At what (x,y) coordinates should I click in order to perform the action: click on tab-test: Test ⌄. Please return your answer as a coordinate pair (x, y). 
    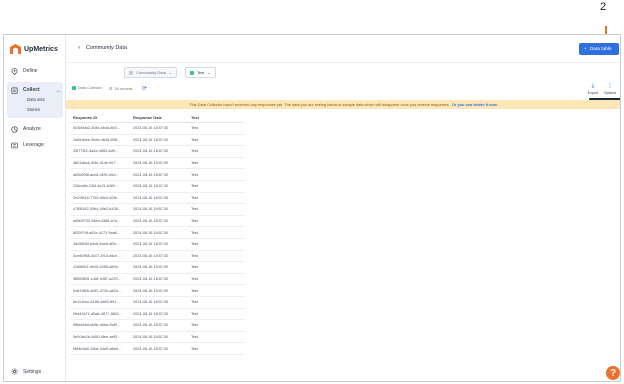
    Looking at the image, I should click on (200, 72).